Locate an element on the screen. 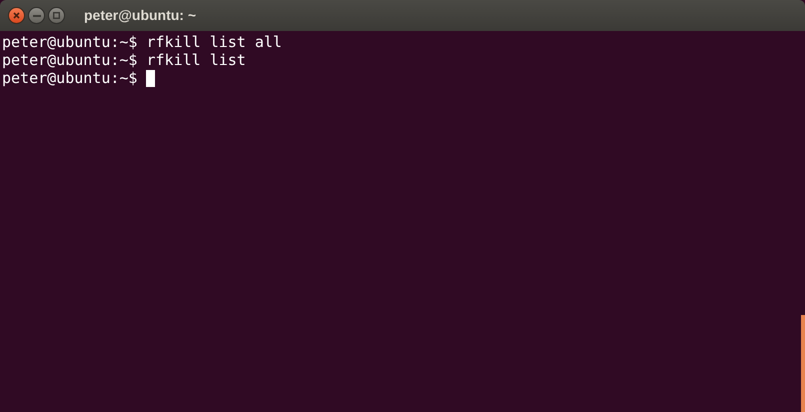  minimize-icon is located at coordinates (36, 15).